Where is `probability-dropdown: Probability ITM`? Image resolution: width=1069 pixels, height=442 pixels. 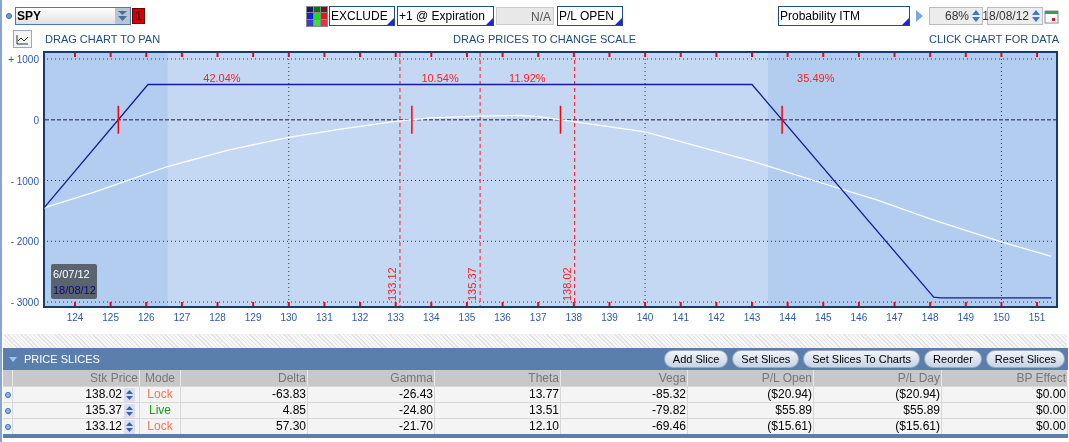
probability-dropdown: Probability ITM is located at coordinates (844, 16).